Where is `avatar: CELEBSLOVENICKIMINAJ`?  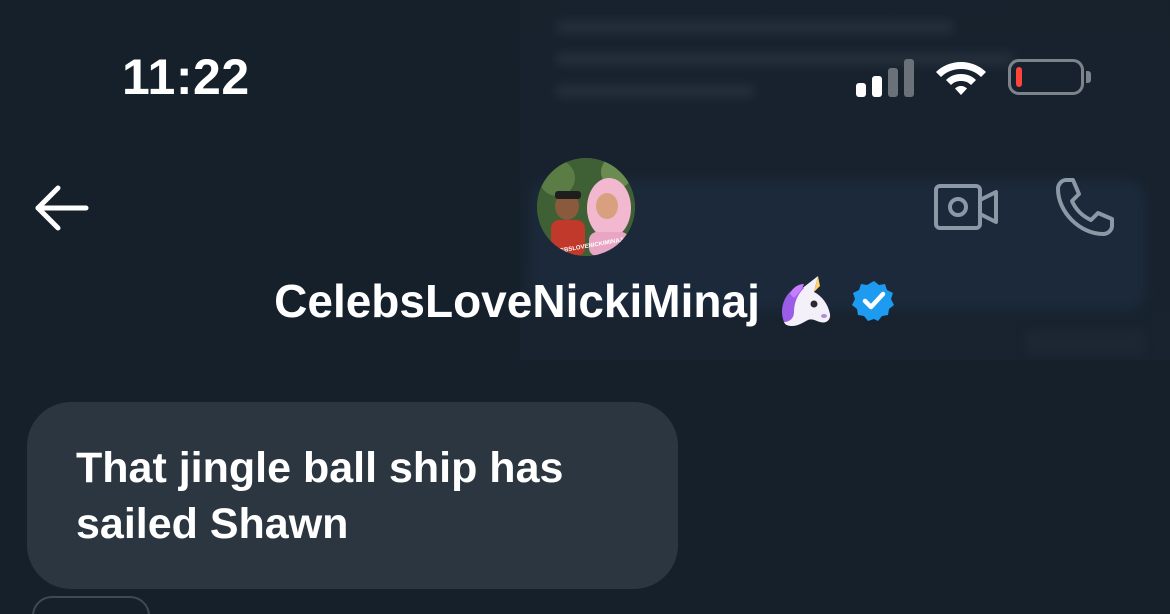
avatar: CELEBSLOVENICKIMINAJ is located at coordinates (586, 207).